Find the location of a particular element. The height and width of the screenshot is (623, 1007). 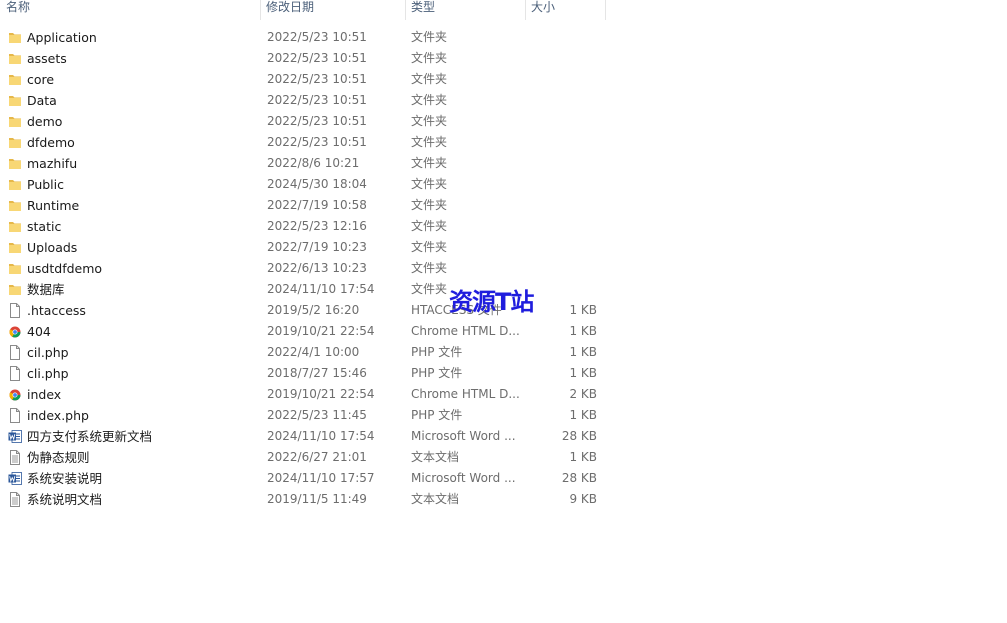

file-row: Runtime 2022/7/19 10:58 文件夹 is located at coordinates (303, 205).